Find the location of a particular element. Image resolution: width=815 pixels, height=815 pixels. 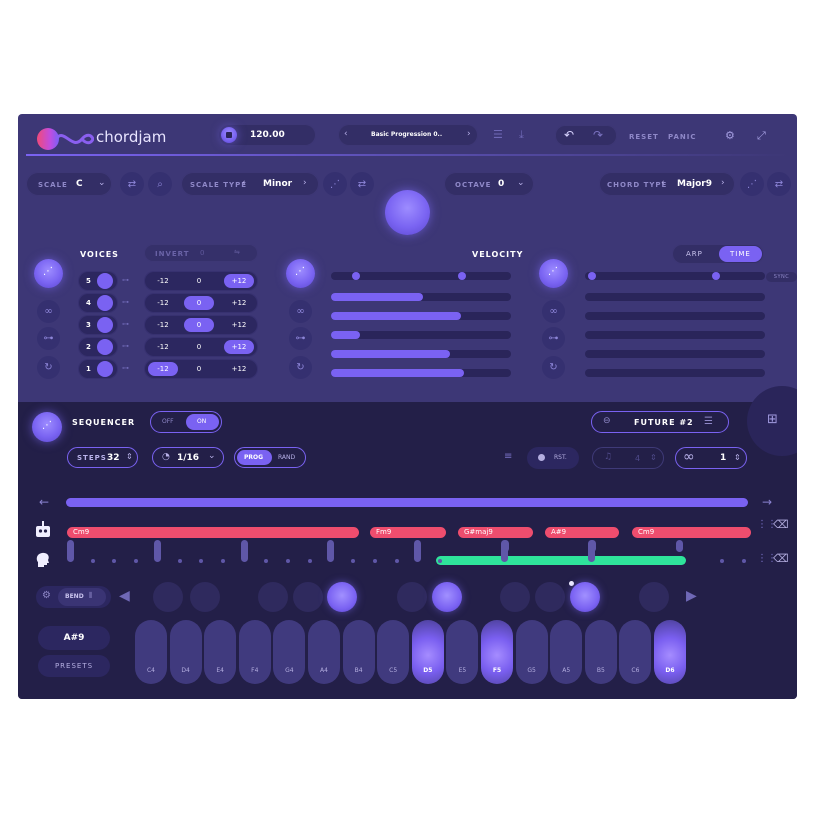

tempo-field: 120.00 is located at coordinates (267, 135).